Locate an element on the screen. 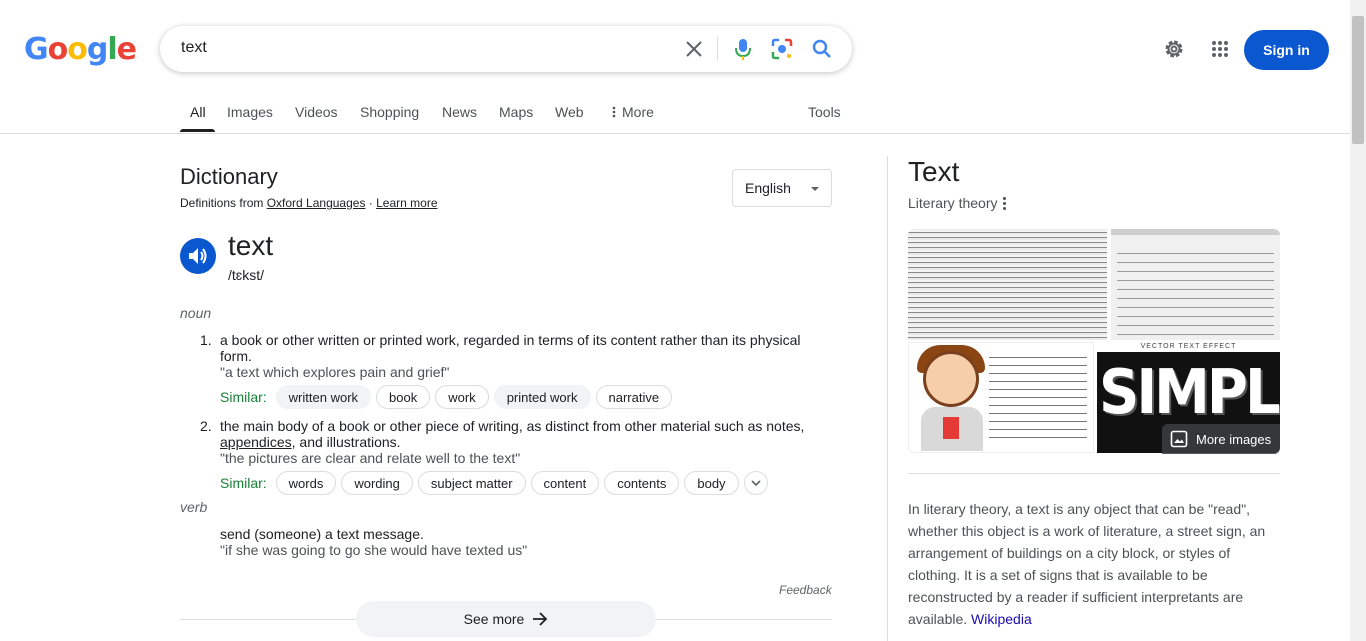 The height and width of the screenshot is (641, 1366). similar-chip: body is located at coordinates (711, 483).